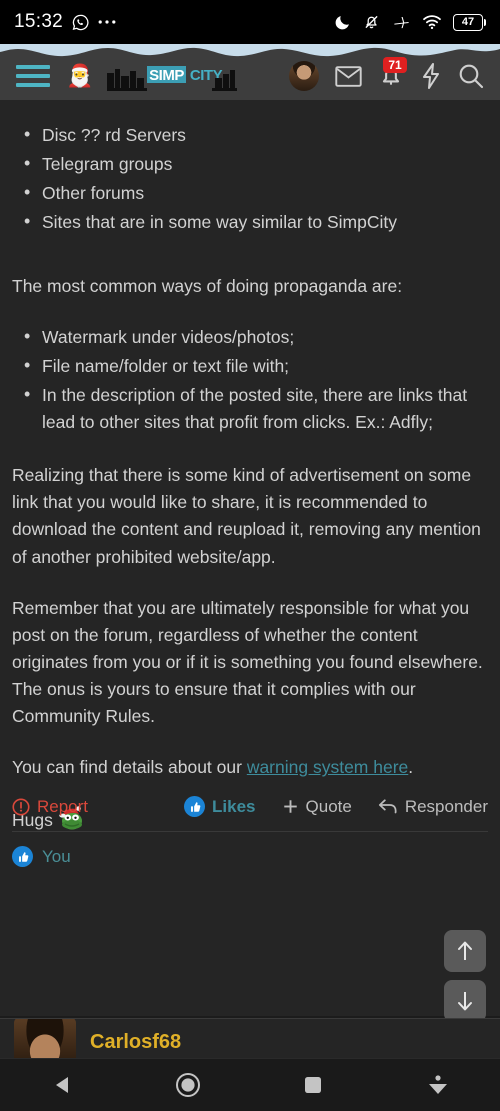  Describe the element at coordinates (80, 22) in the screenshot. I see `whatsapp-icon` at that location.